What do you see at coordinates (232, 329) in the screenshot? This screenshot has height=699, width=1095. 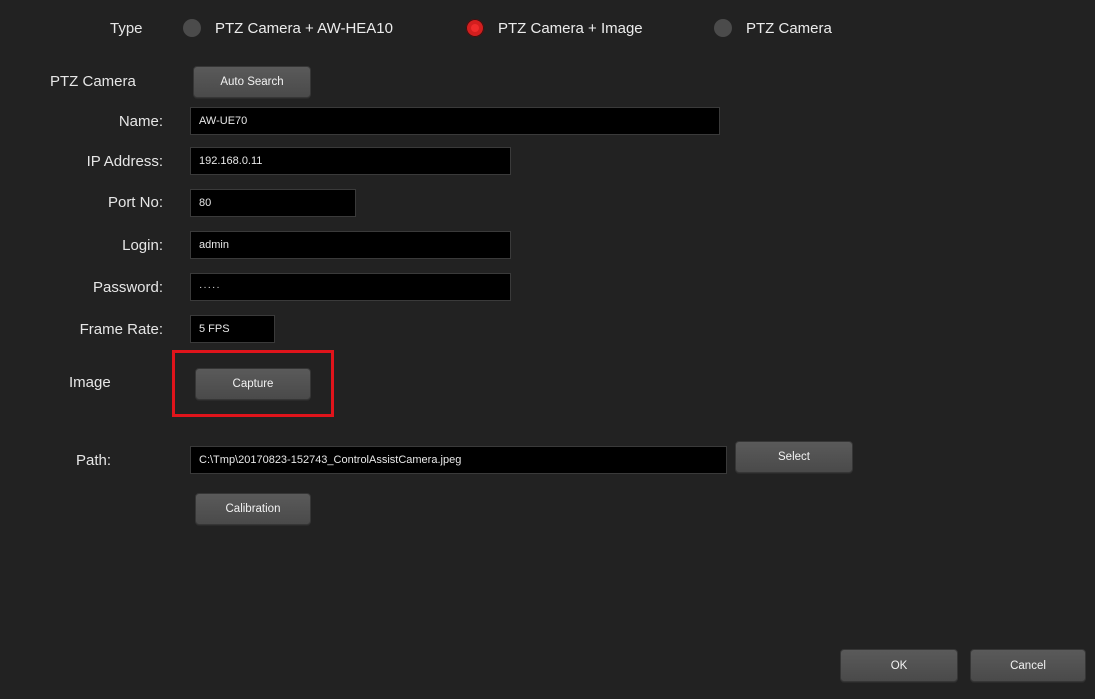 I see `frame-rate-field: 5 FPS` at bounding box center [232, 329].